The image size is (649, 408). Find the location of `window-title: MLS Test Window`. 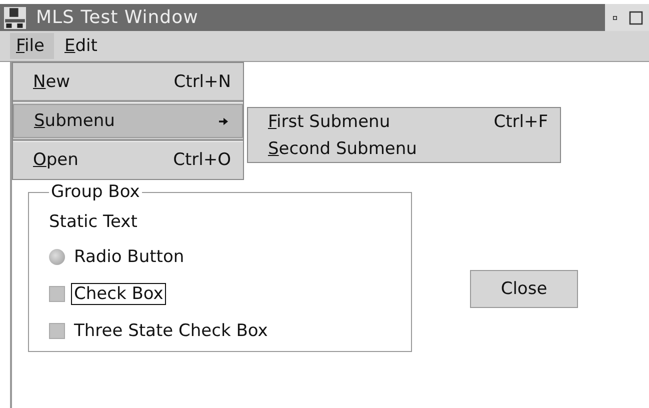

window-title: MLS Test Window is located at coordinates (117, 17).